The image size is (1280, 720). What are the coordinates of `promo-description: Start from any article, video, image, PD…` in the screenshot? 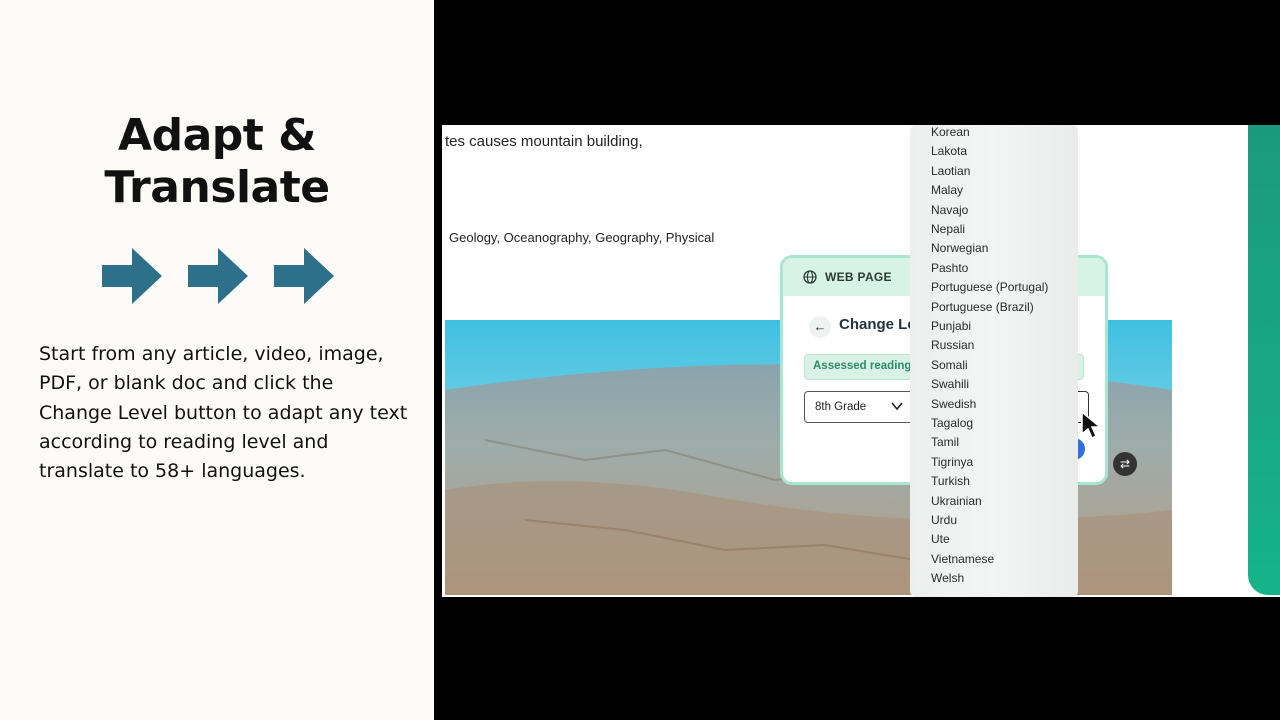 It's located at (223, 413).